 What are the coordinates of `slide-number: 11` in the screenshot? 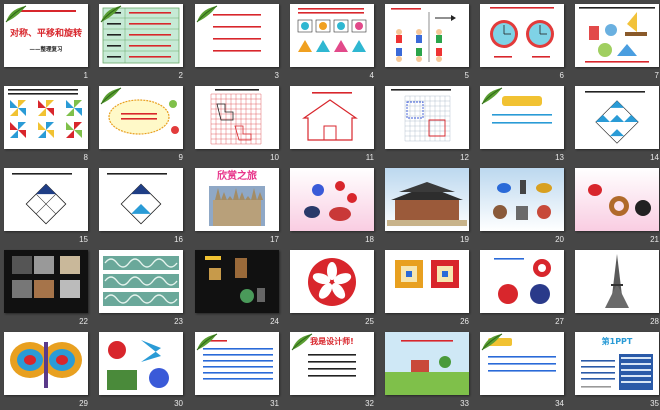 It's located at (363, 157).